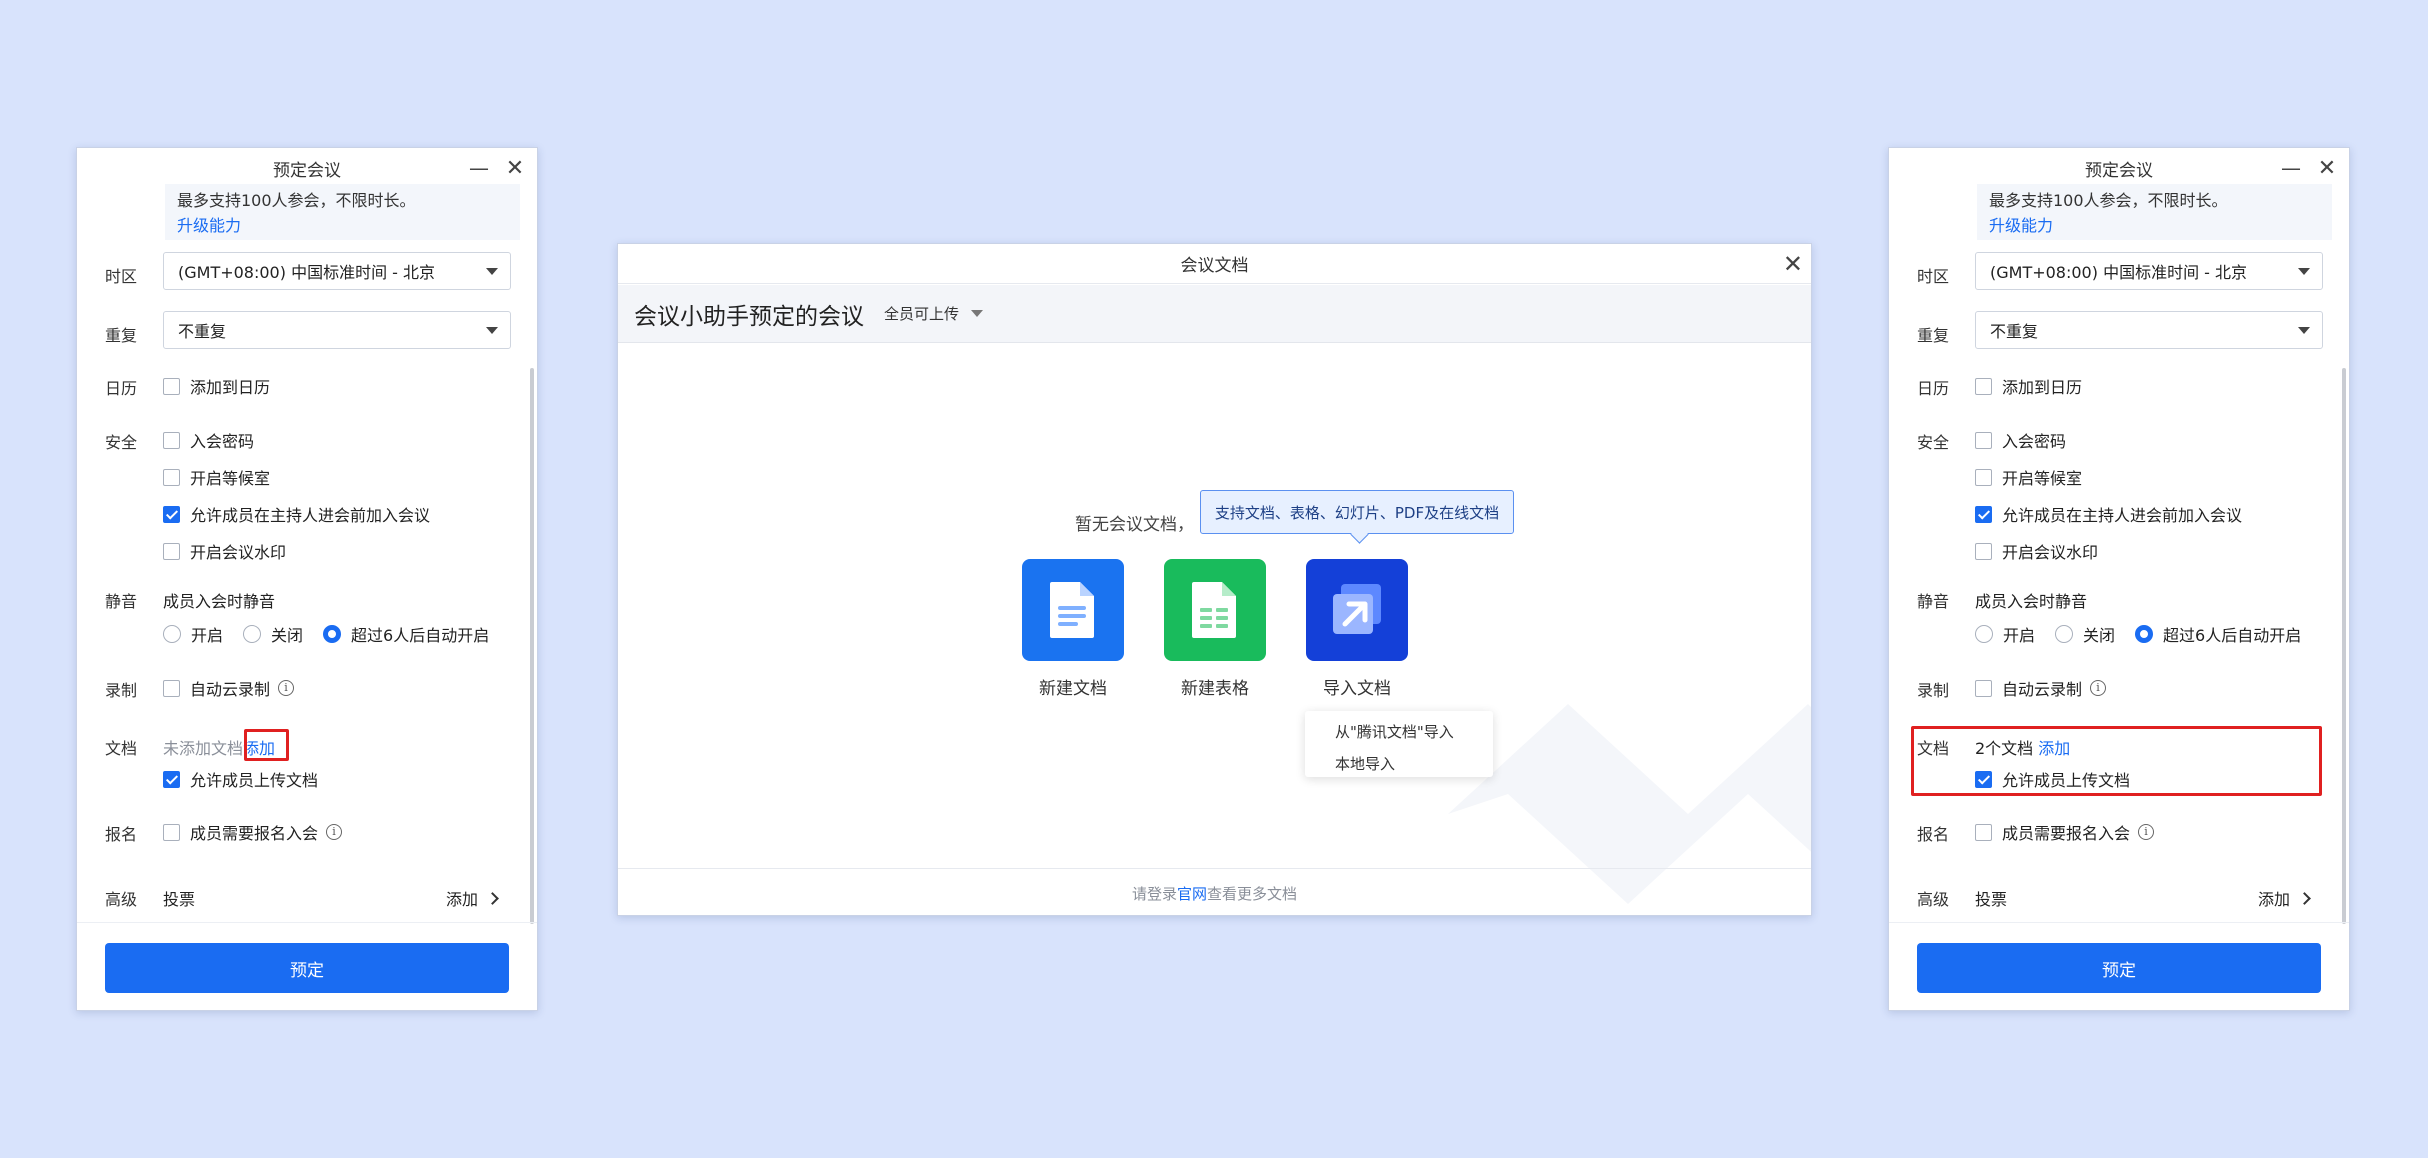 The width and height of the screenshot is (2428, 1158). Describe the element at coordinates (1933, 335) in the screenshot. I see `repeat-label: 重复` at that location.